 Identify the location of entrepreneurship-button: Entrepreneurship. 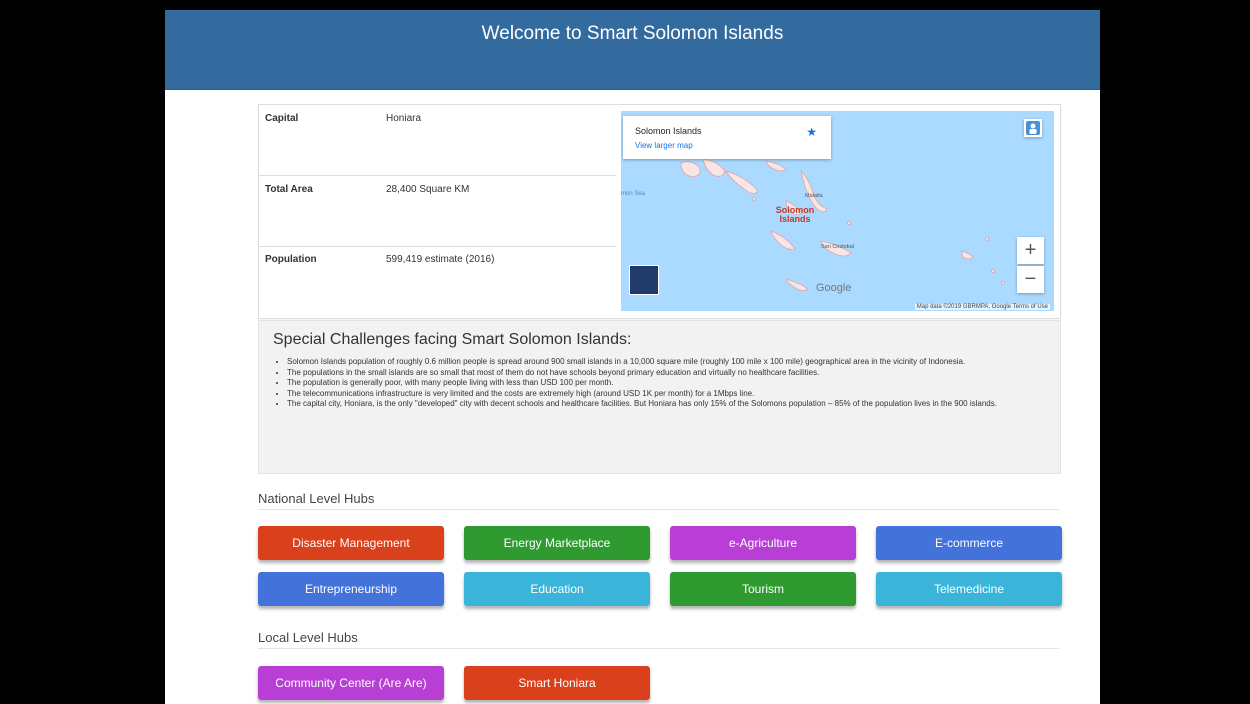
(351, 589).